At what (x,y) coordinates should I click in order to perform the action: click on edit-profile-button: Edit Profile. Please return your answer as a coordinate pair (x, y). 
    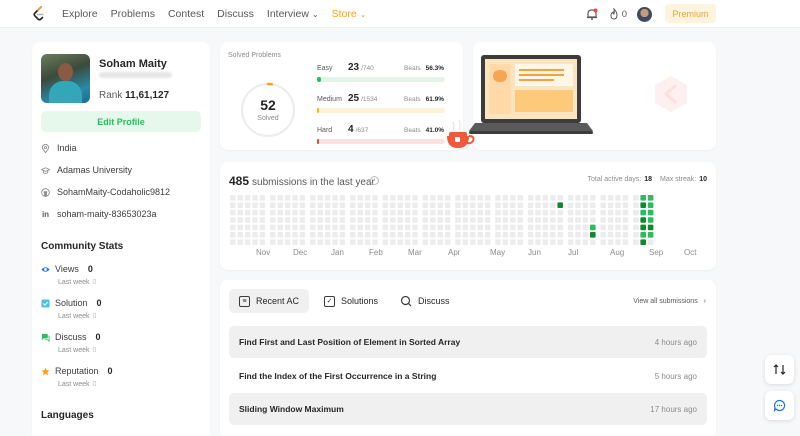
    Looking at the image, I should click on (121, 121).